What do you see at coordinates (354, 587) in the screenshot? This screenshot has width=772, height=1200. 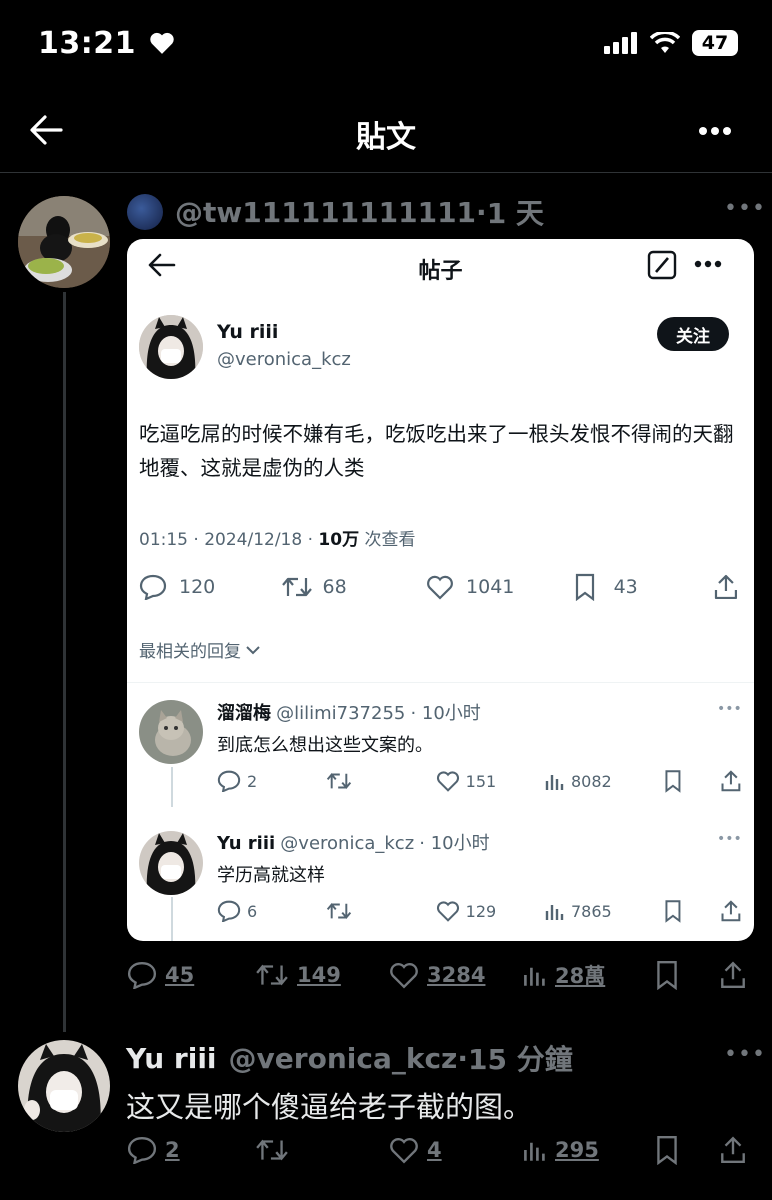 I see `retweet-action: 68` at bounding box center [354, 587].